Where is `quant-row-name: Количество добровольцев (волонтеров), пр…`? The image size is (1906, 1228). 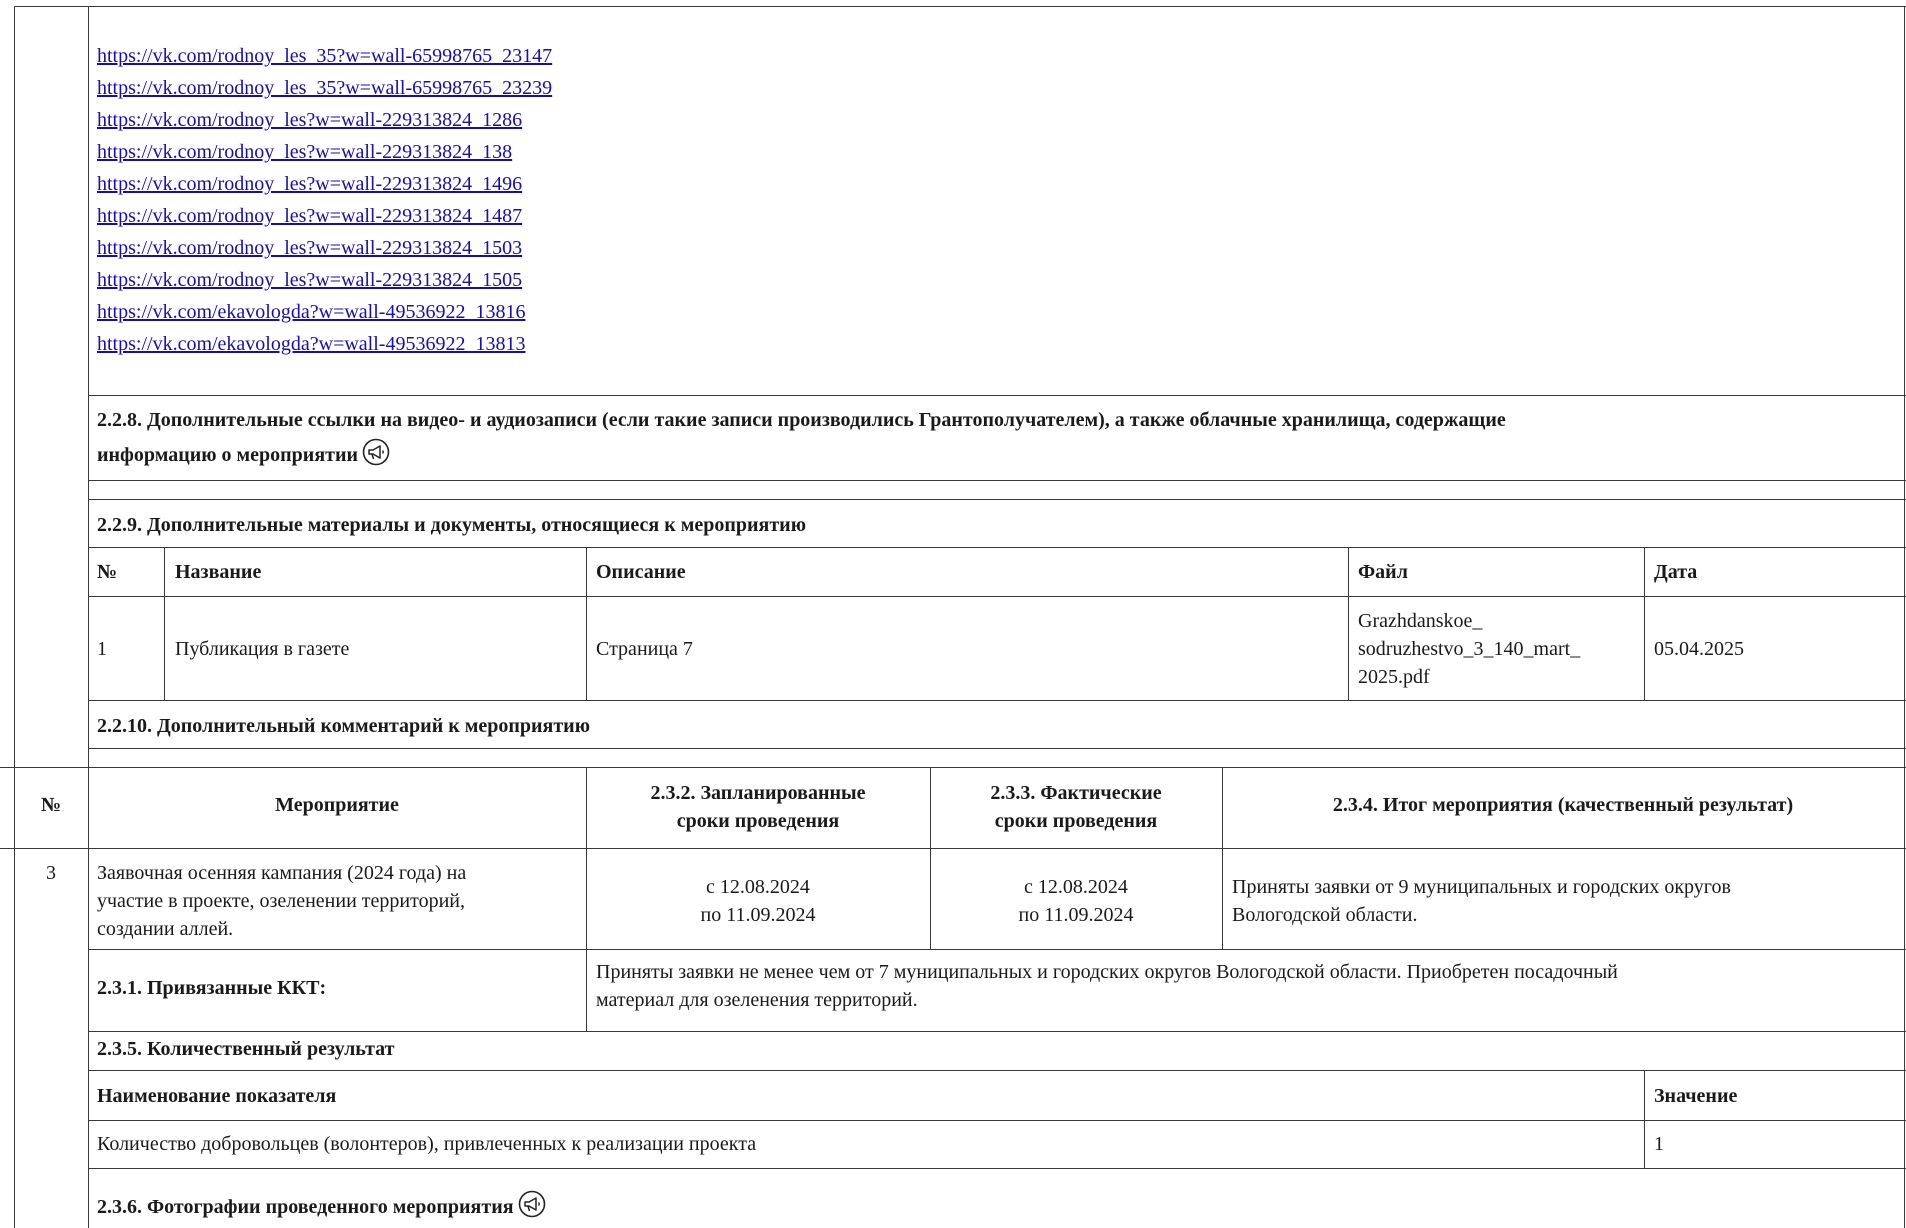
quant-row-name: Количество добровольцев (волонтеров), пр… is located at coordinates (427, 1144).